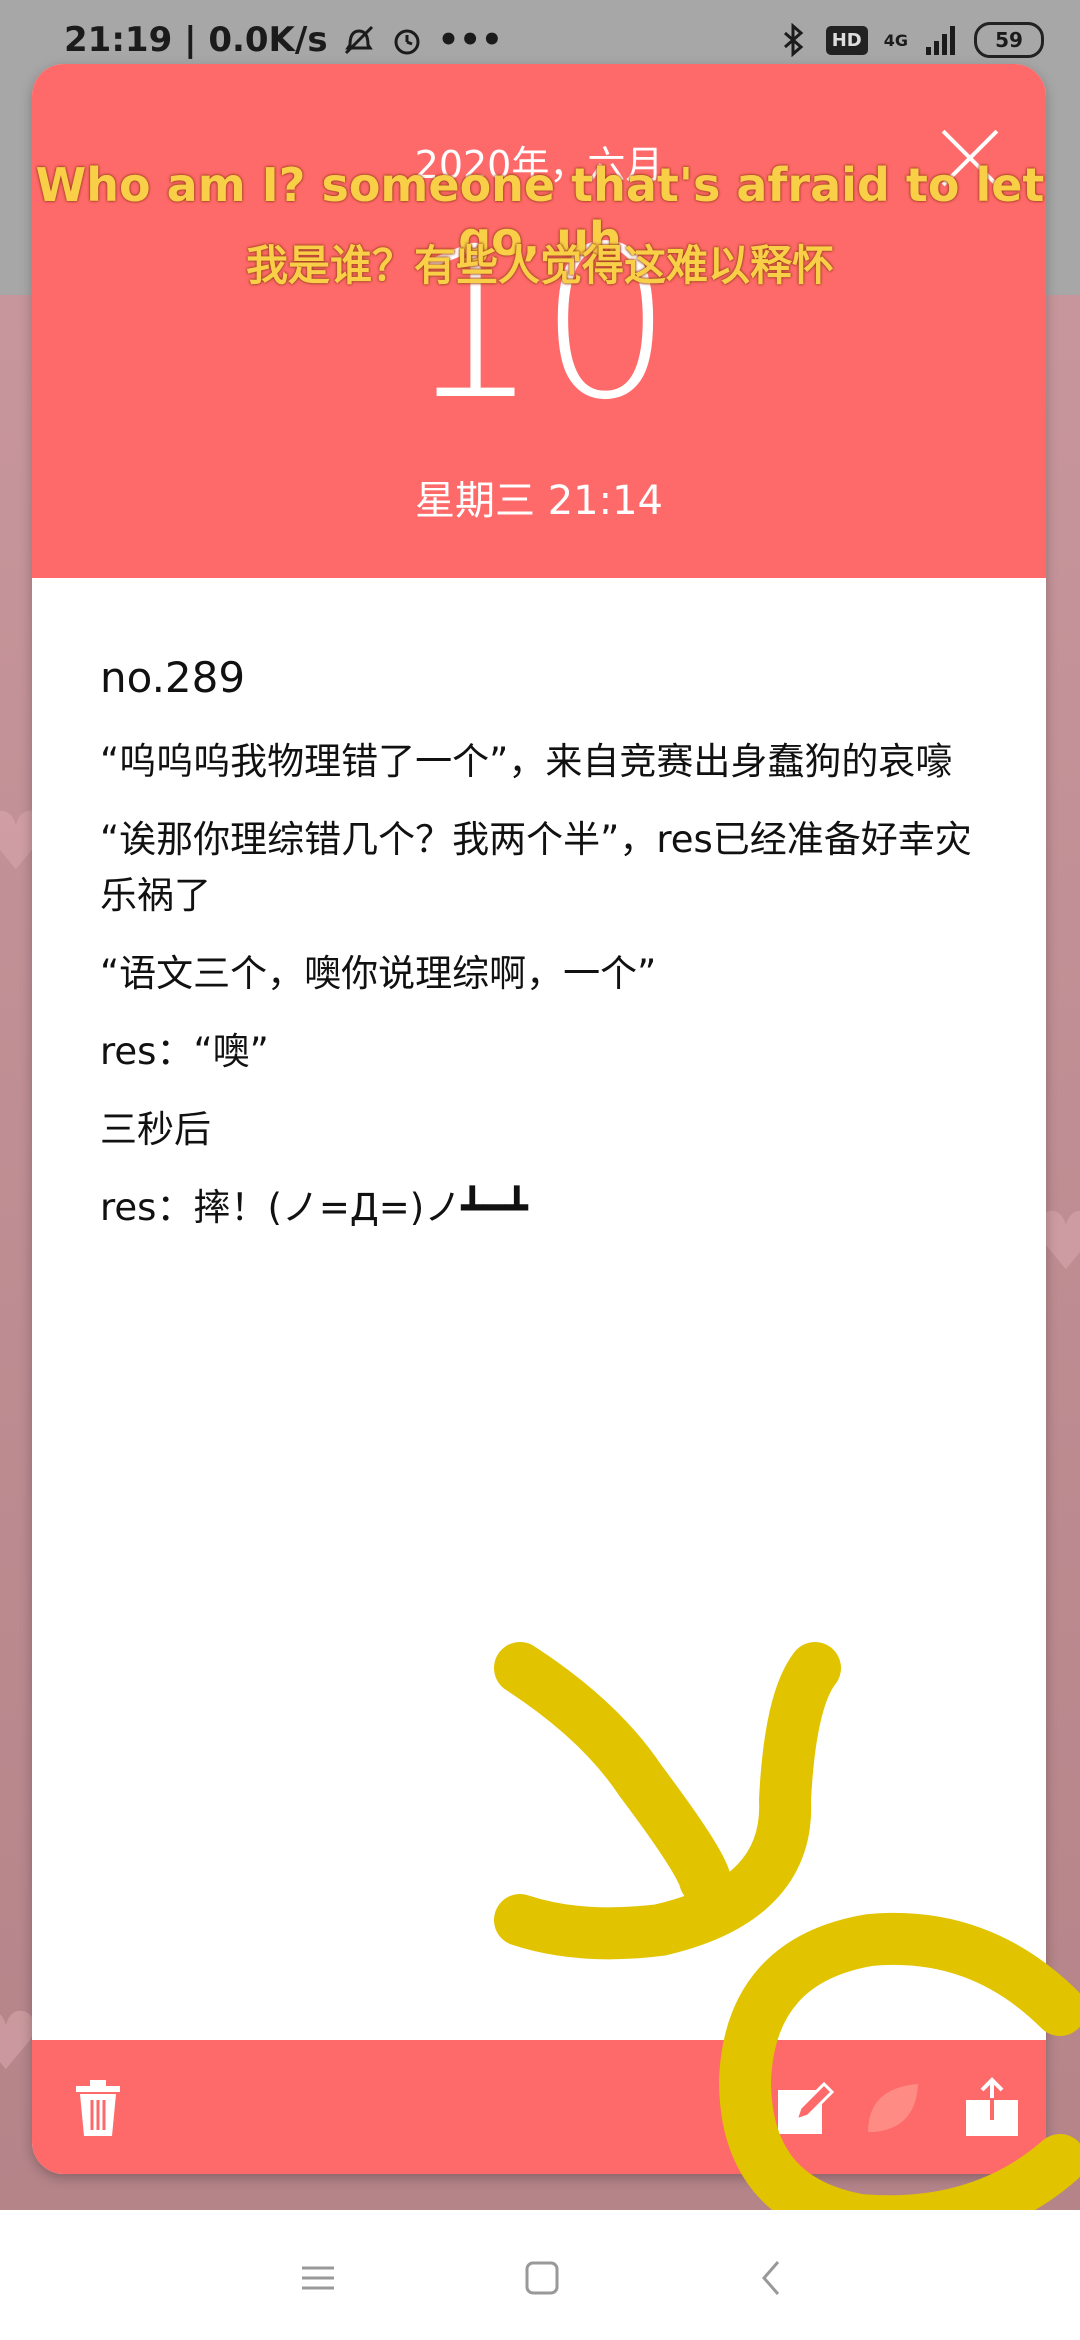  Describe the element at coordinates (910, 40) in the screenshot. I see `status-right: HD 4G 59` at that location.